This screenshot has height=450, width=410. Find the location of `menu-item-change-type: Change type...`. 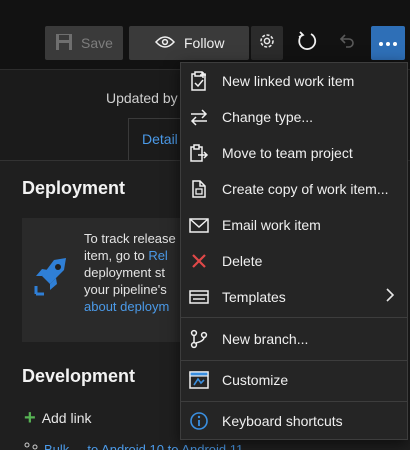

menu-item-change-type: Change type... is located at coordinates (294, 117).